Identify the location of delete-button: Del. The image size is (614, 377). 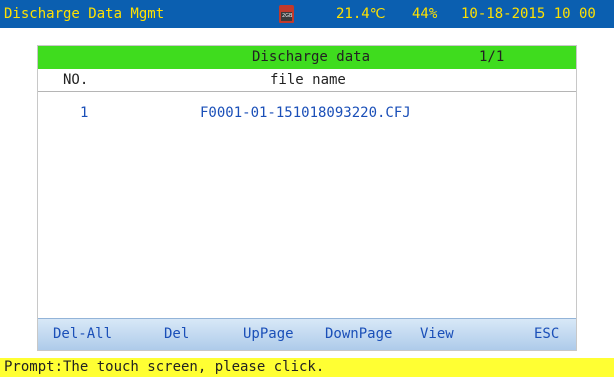
(176, 334).